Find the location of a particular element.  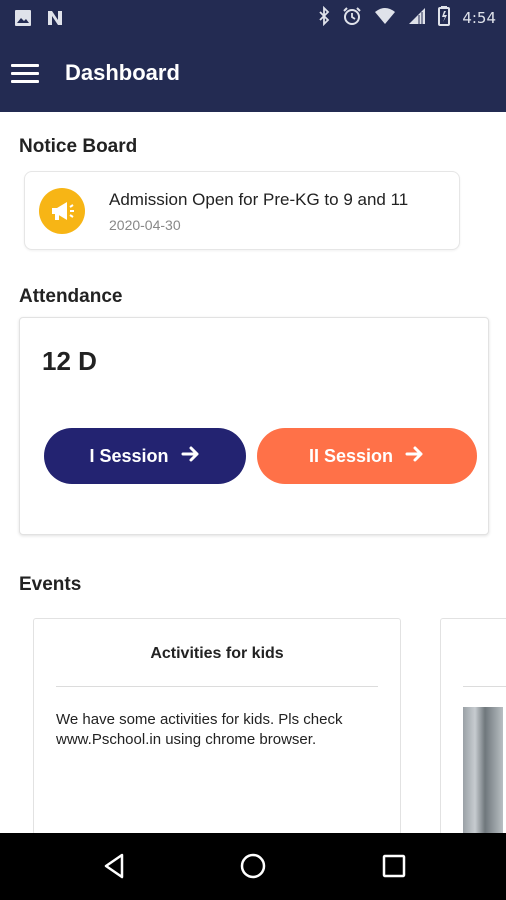

image-icon is located at coordinates (23, 20).